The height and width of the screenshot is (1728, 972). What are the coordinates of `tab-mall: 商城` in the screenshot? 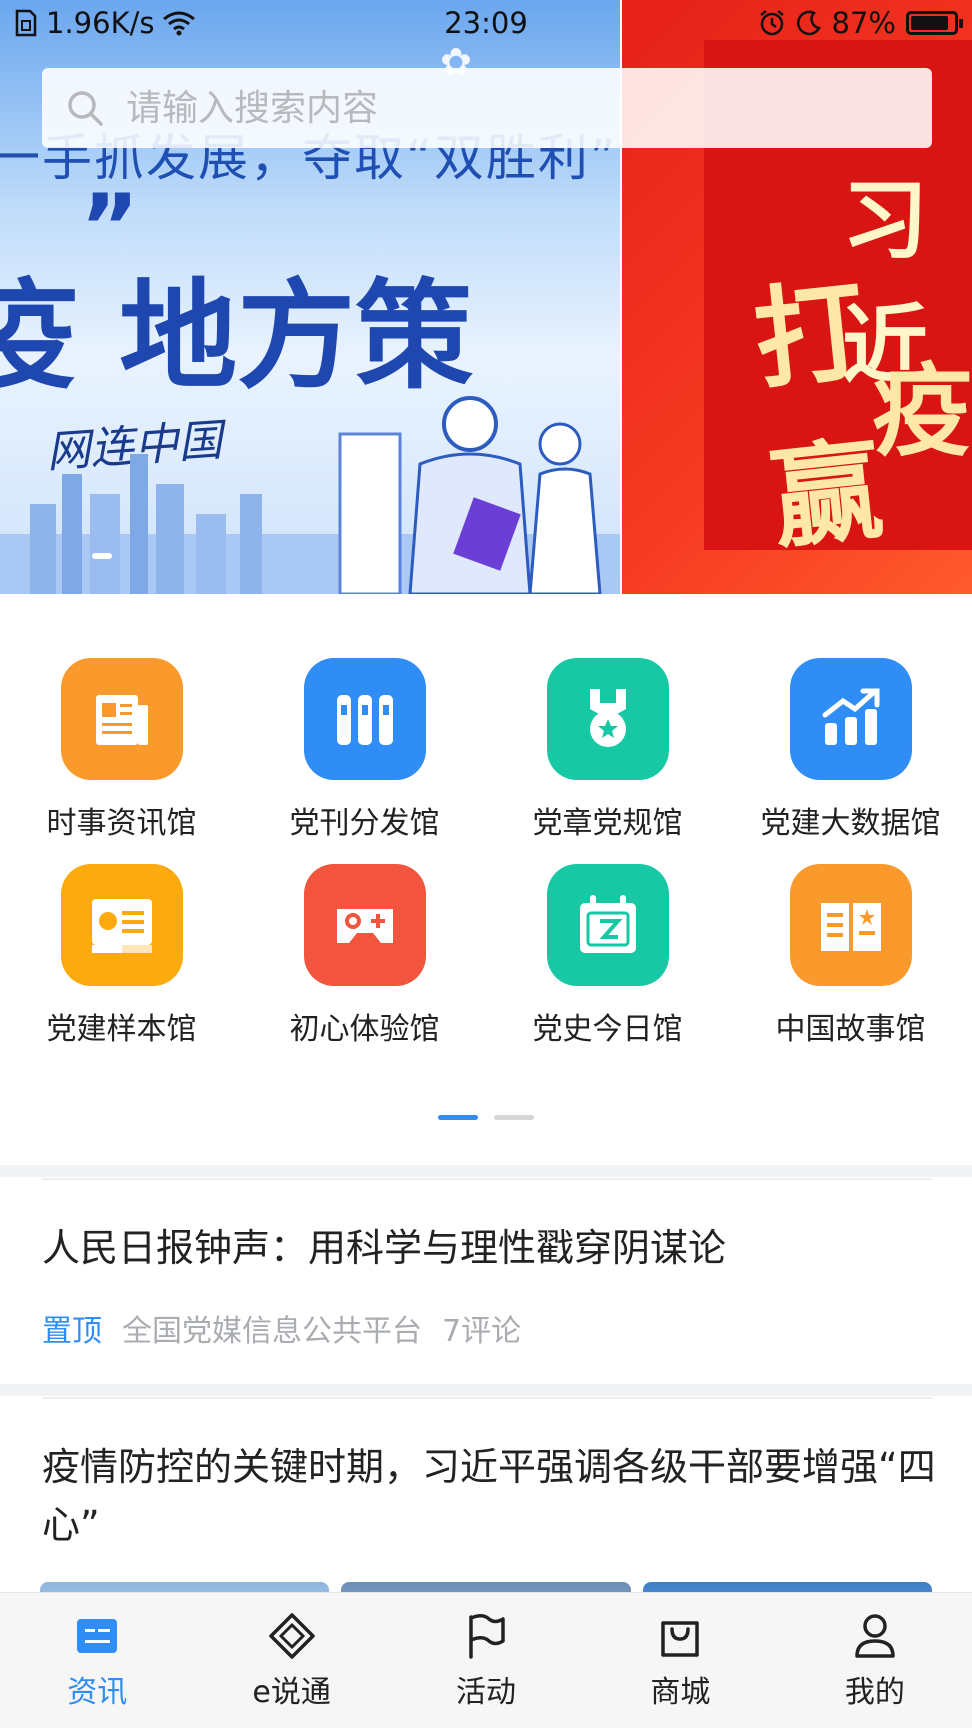 It's located at (680, 1660).